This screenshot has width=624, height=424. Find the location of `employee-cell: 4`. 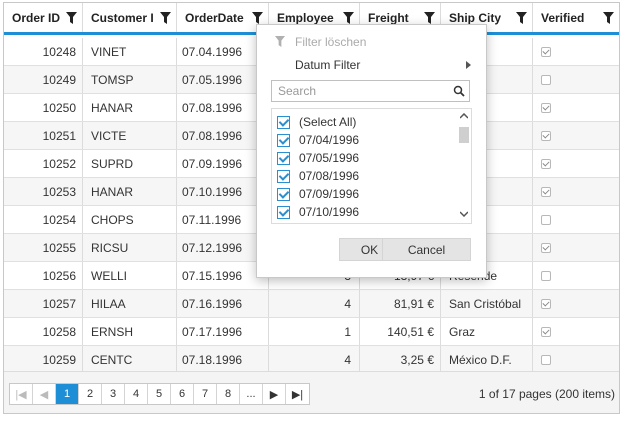

employee-cell: 4 is located at coordinates (314, 303).